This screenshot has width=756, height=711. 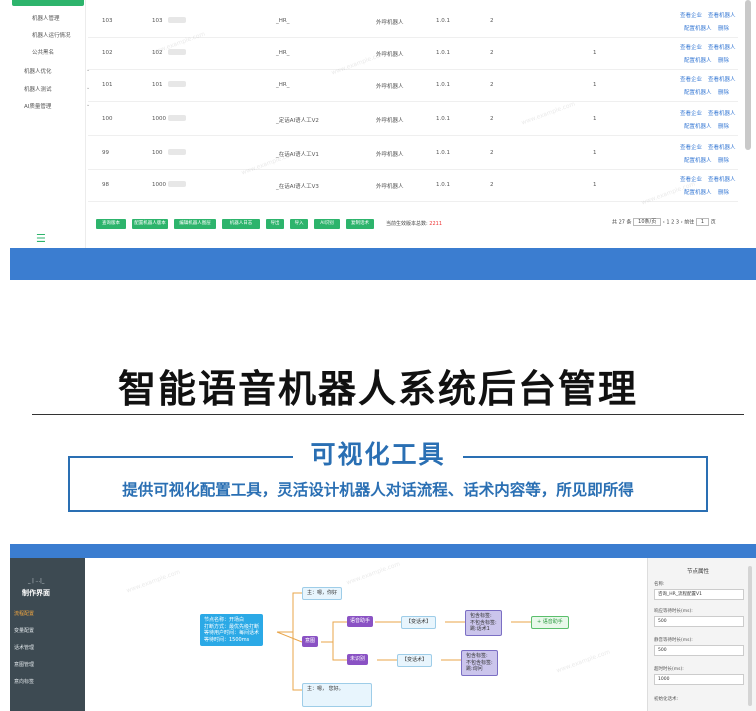 I want to click on table-cell-id: 101, so click(x=107, y=85).